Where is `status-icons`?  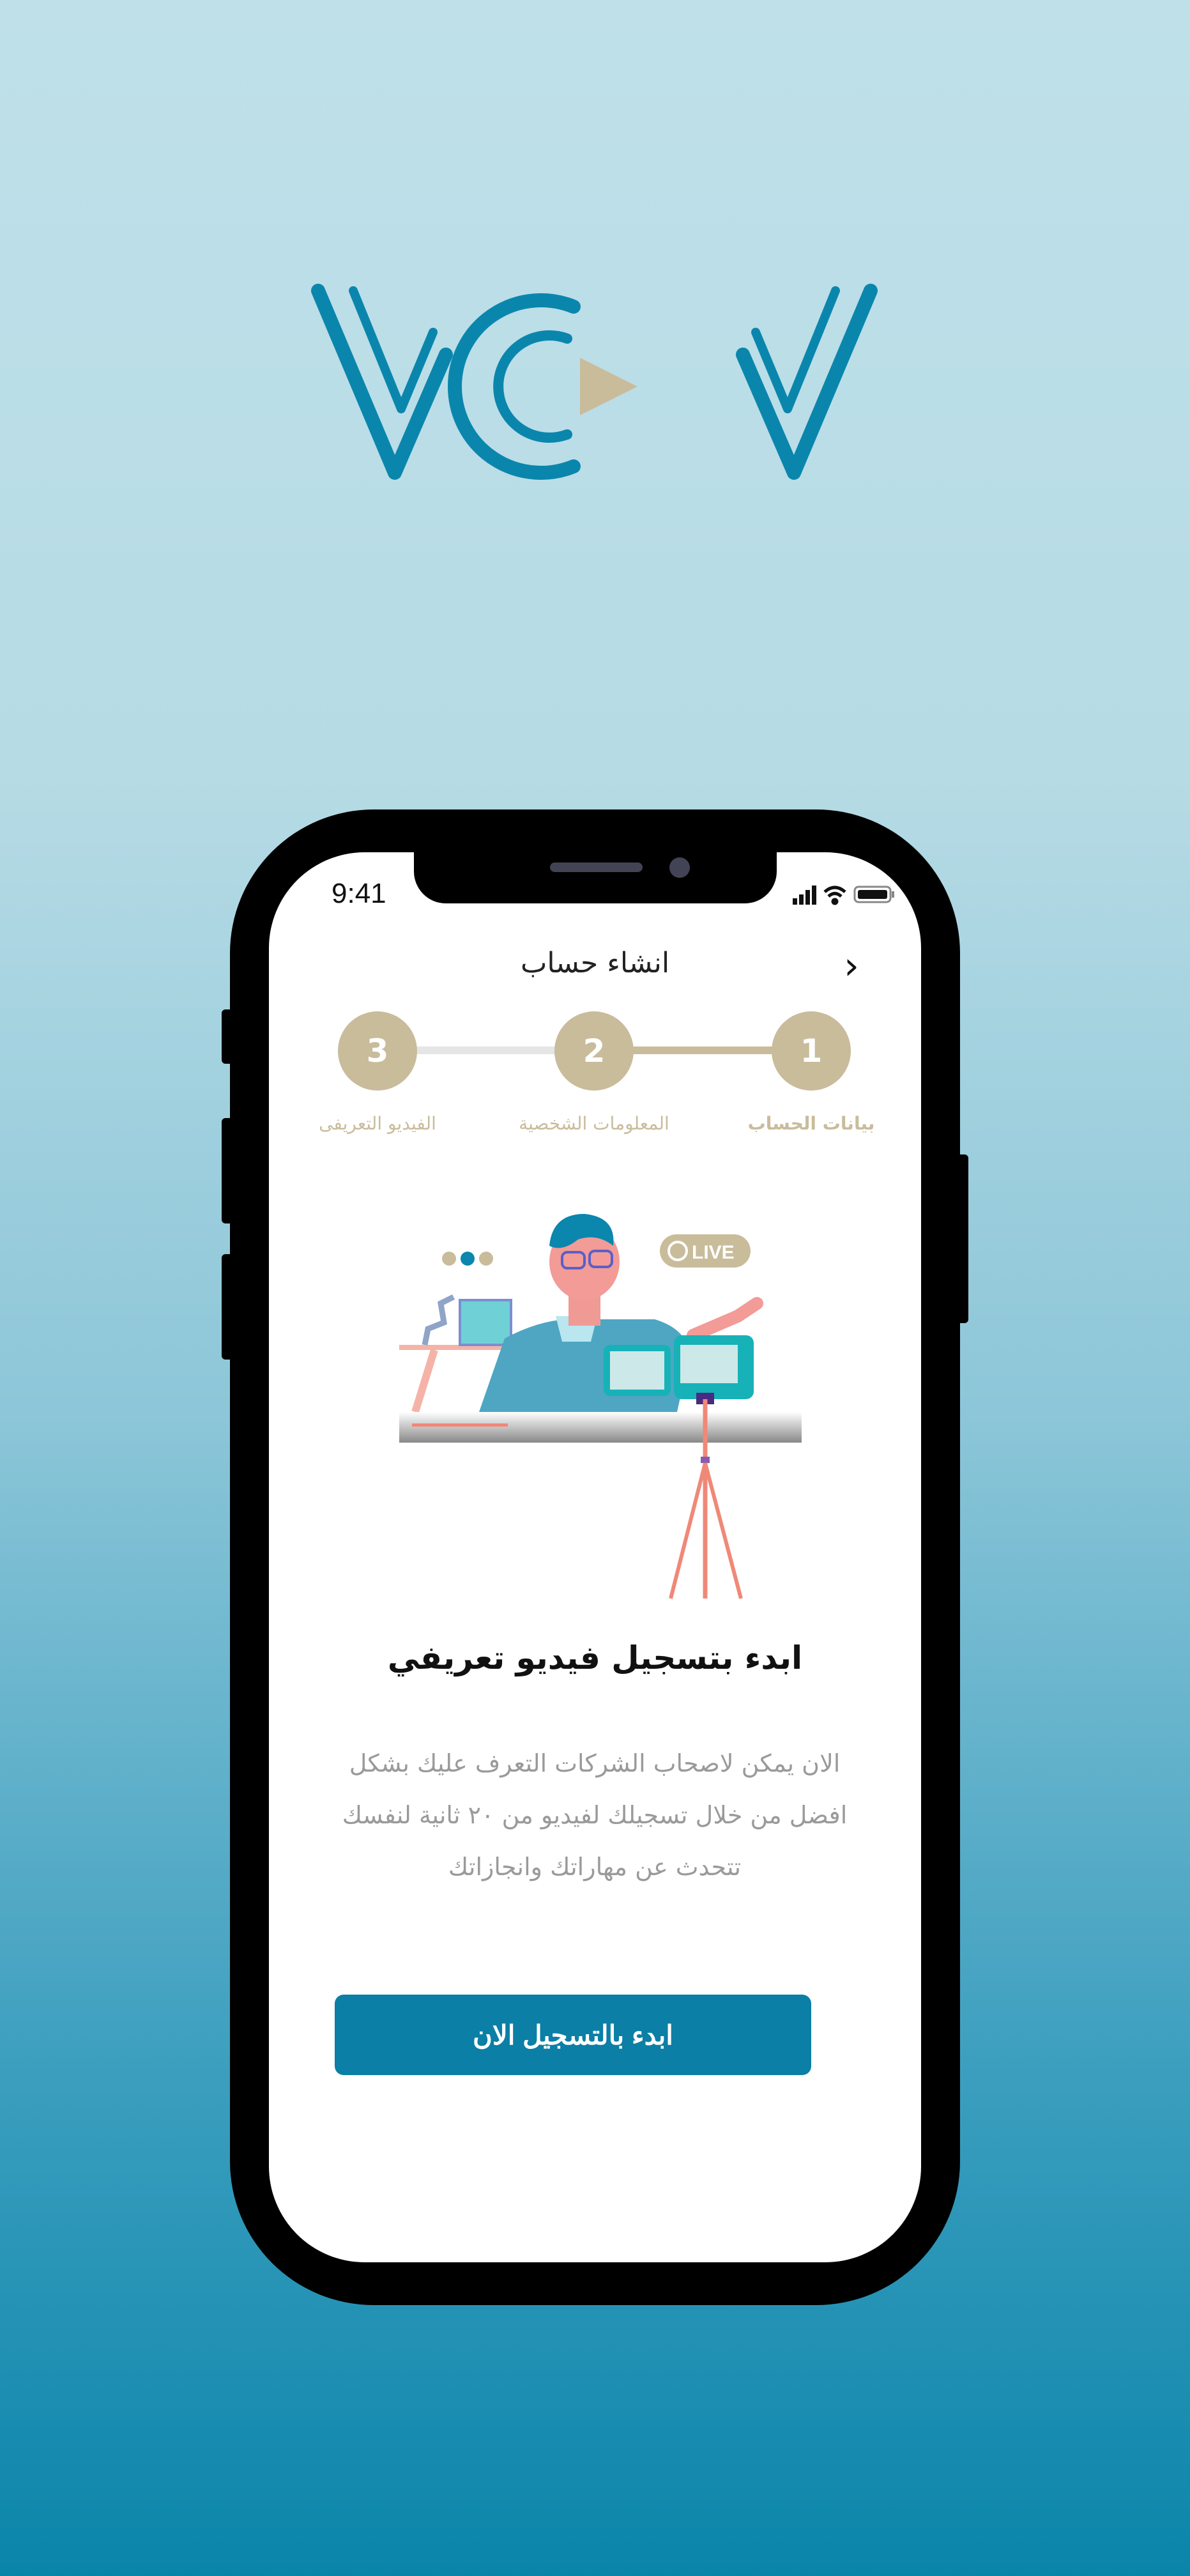 status-icons is located at coordinates (843, 895).